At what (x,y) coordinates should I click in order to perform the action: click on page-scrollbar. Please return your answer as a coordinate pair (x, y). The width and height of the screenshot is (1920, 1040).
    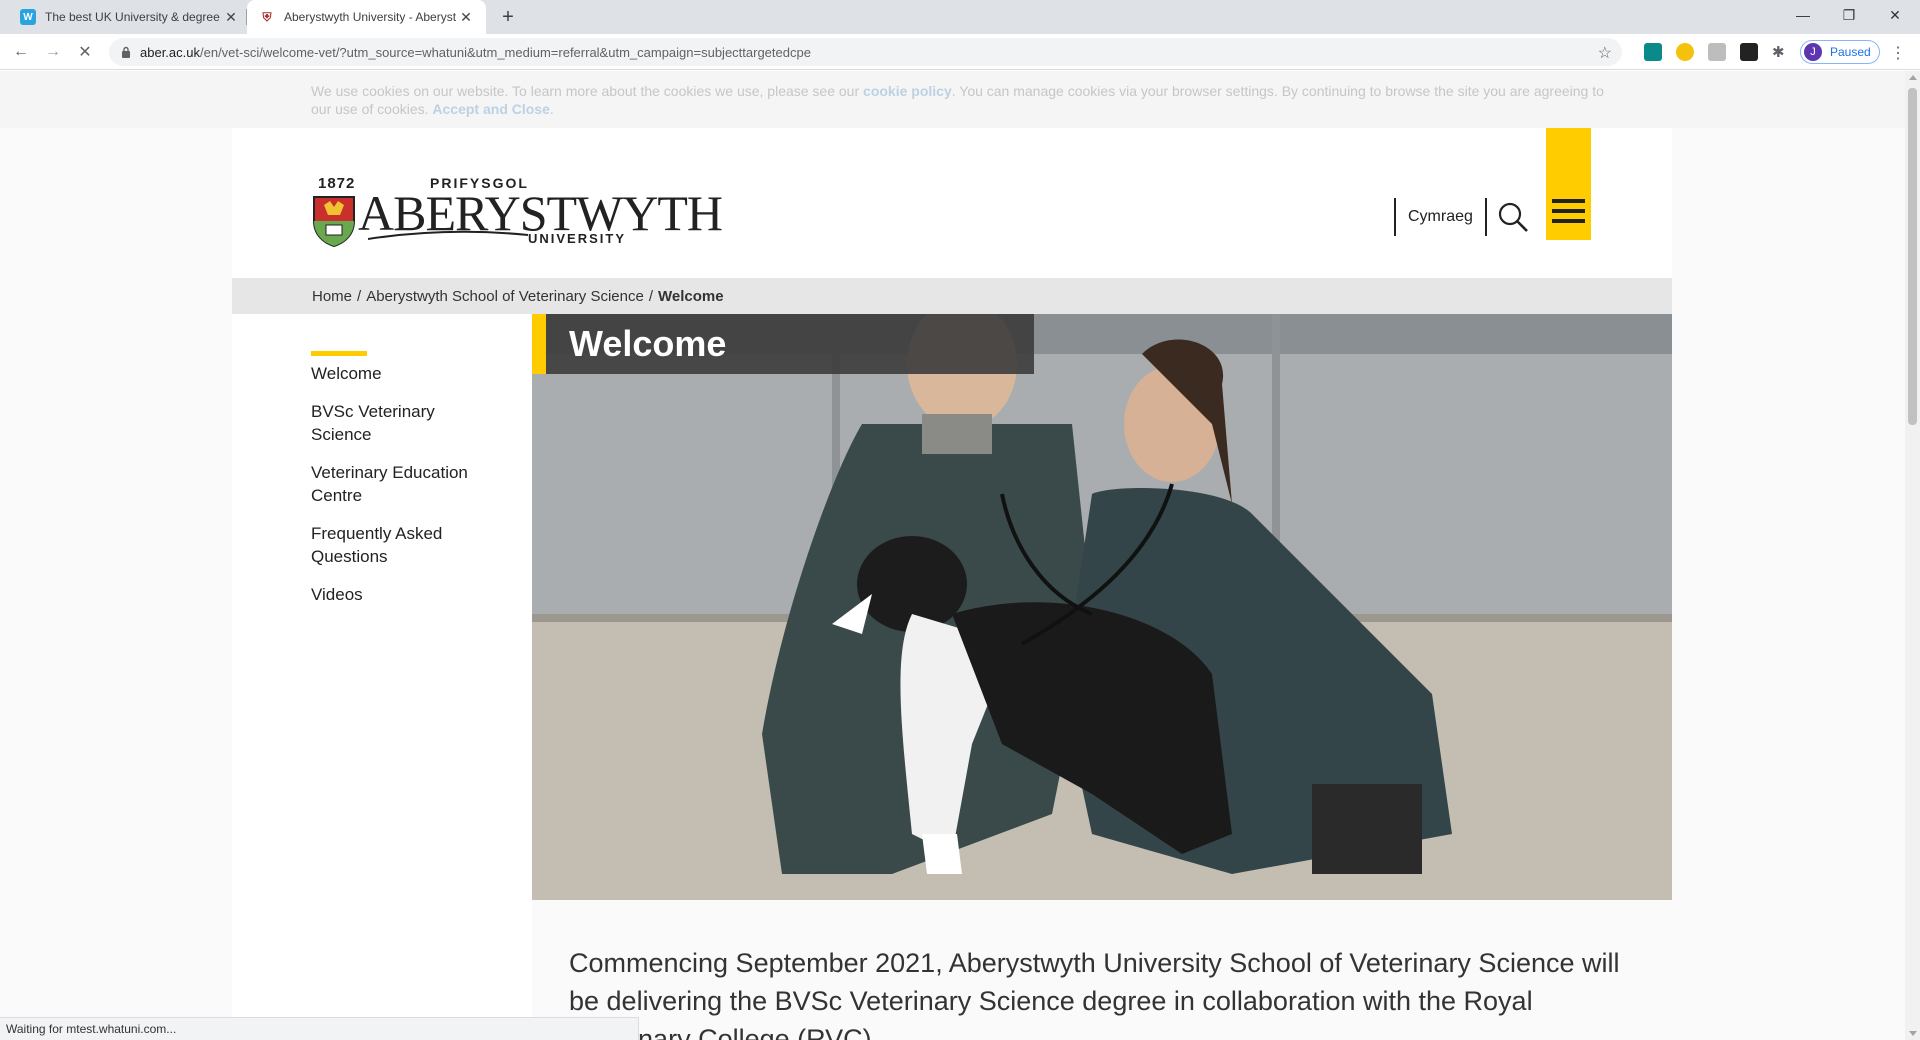
    Looking at the image, I should click on (1912, 555).